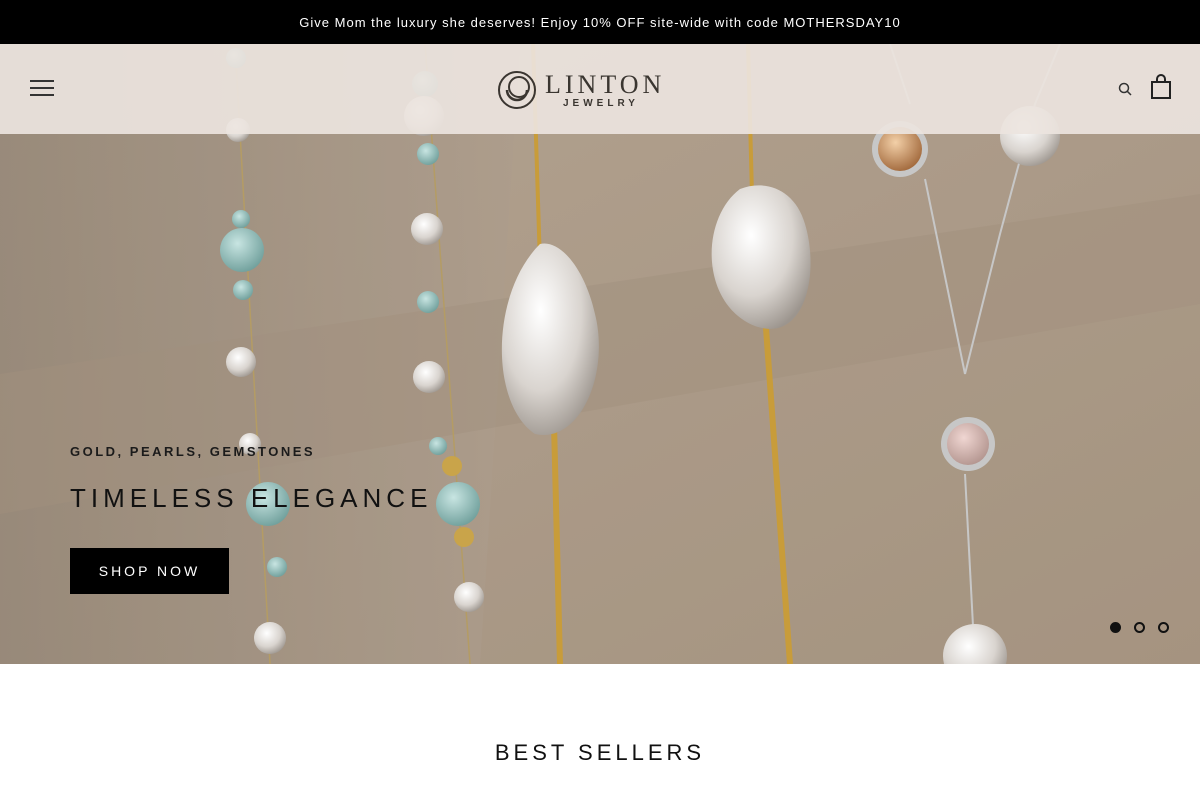 This screenshot has height=800, width=1200. What do you see at coordinates (605, 84) in the screenshot?
I see `logo-name: LINTON` at bounding box center [605, 84].